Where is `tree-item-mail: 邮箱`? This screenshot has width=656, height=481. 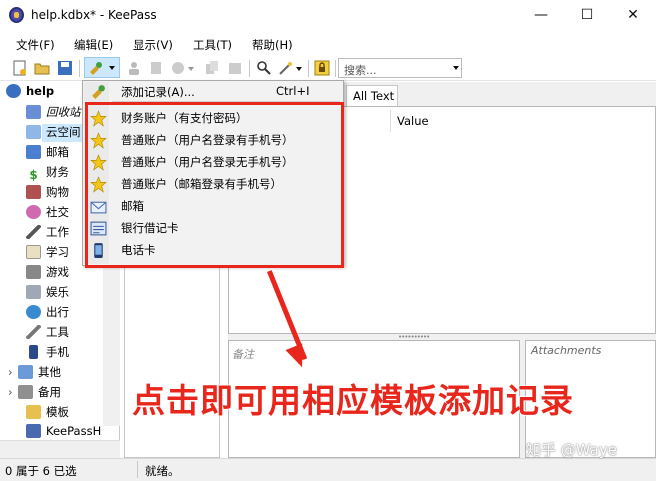 tree-item-mail: 邮箱 is located at coordinates (47, 153).